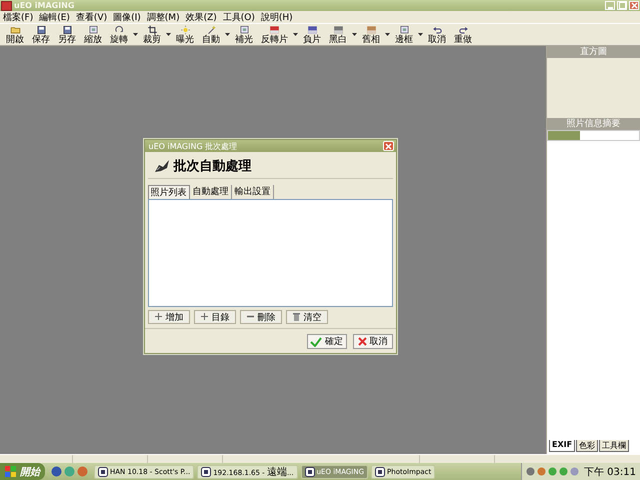 The image size is (640, 480). I want to click on toolbar-button: 補光, so click(244, 34).